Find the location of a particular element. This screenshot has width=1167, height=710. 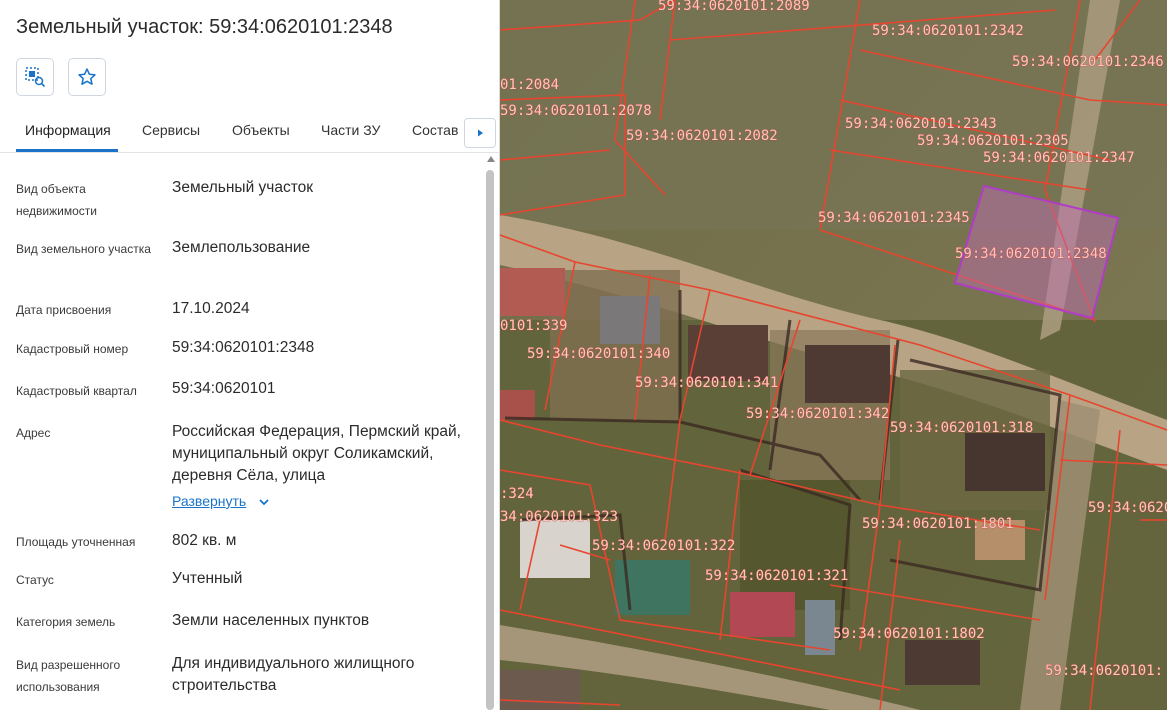

select-area-icon is located at coordinates (35, 77).